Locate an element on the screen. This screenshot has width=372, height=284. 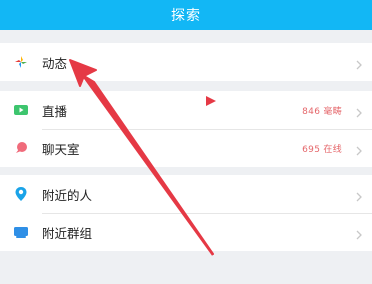
live-viewer-count: 846 毫畴 is located at coordinates (322, 111).